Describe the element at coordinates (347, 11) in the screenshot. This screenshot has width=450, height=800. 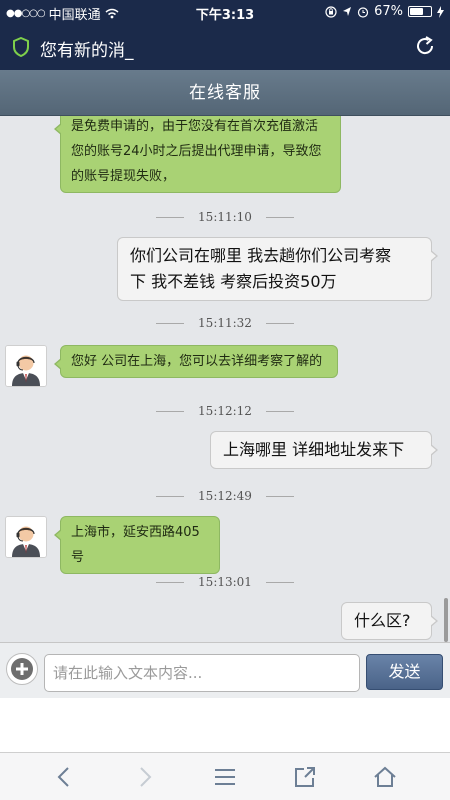
I see `location-arrow-icon` at that location.